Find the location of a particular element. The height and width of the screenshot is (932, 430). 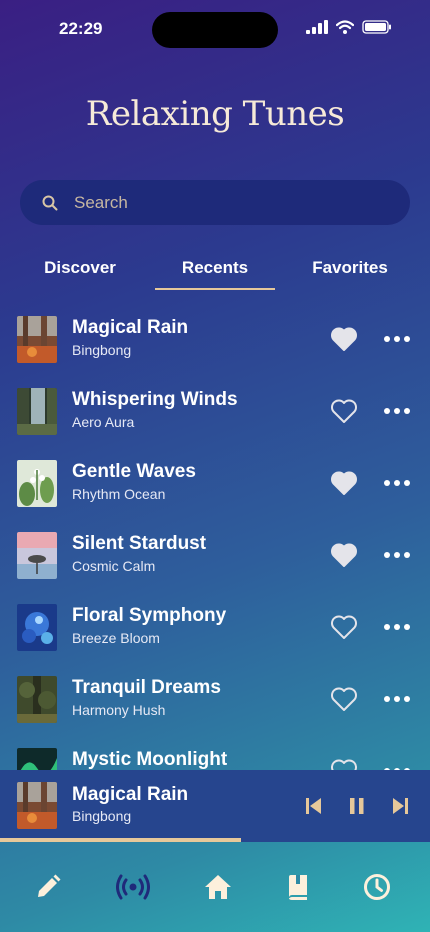

home-icon is located at coordinates (218, 887).